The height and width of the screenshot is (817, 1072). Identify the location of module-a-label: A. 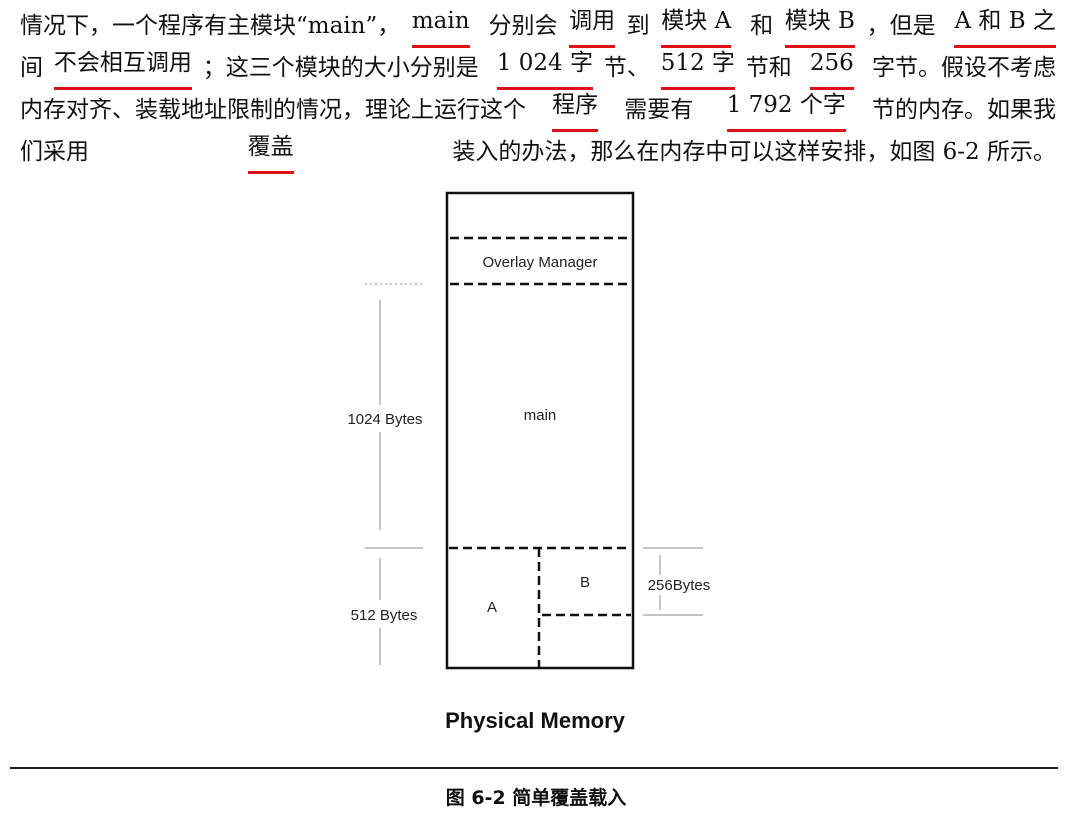
(492, 607).